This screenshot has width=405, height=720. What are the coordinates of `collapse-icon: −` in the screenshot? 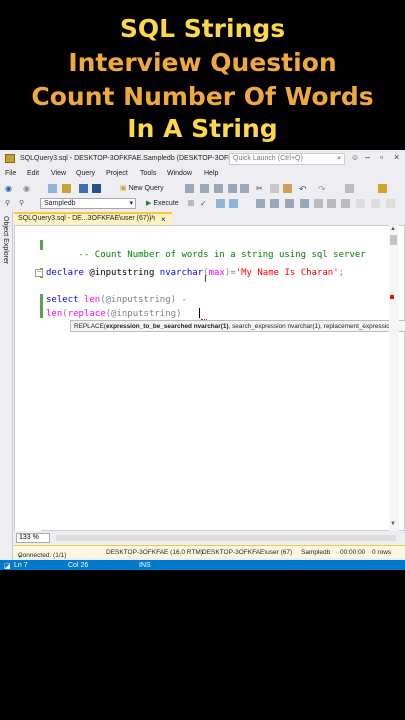 It's located at (39, 273).